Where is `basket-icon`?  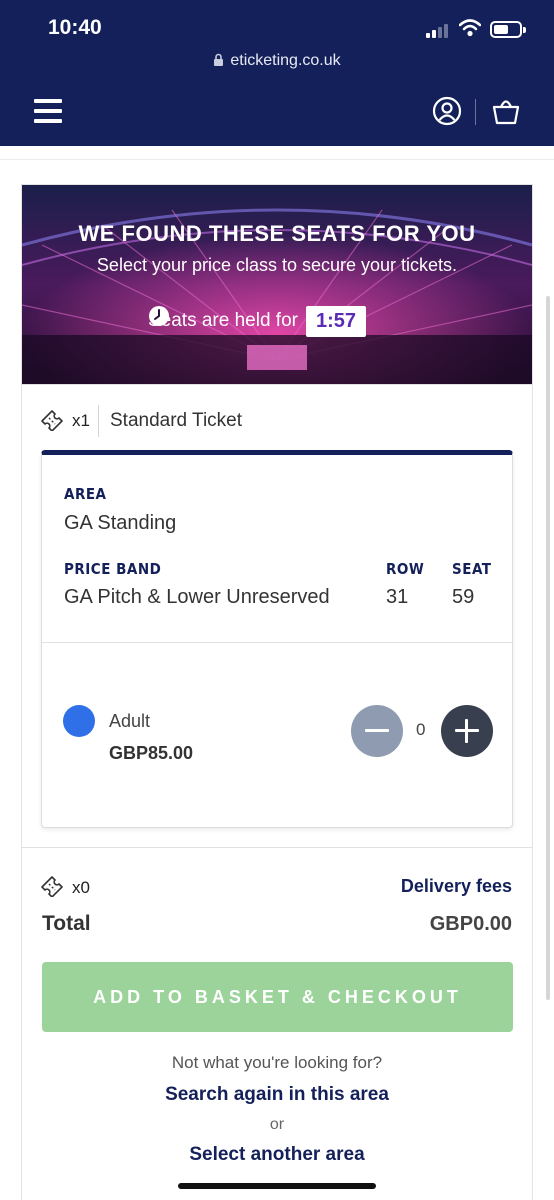
basket-icon is located at coordinates (506, 111).